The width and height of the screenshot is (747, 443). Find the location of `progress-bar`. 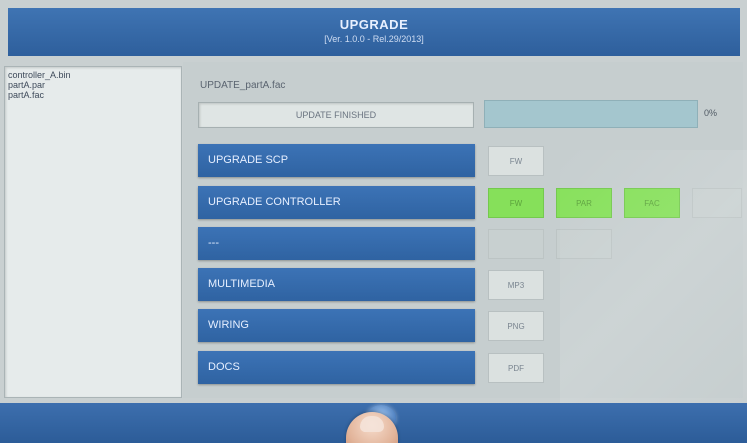

progress-bar is located at coordinates (591, 114).